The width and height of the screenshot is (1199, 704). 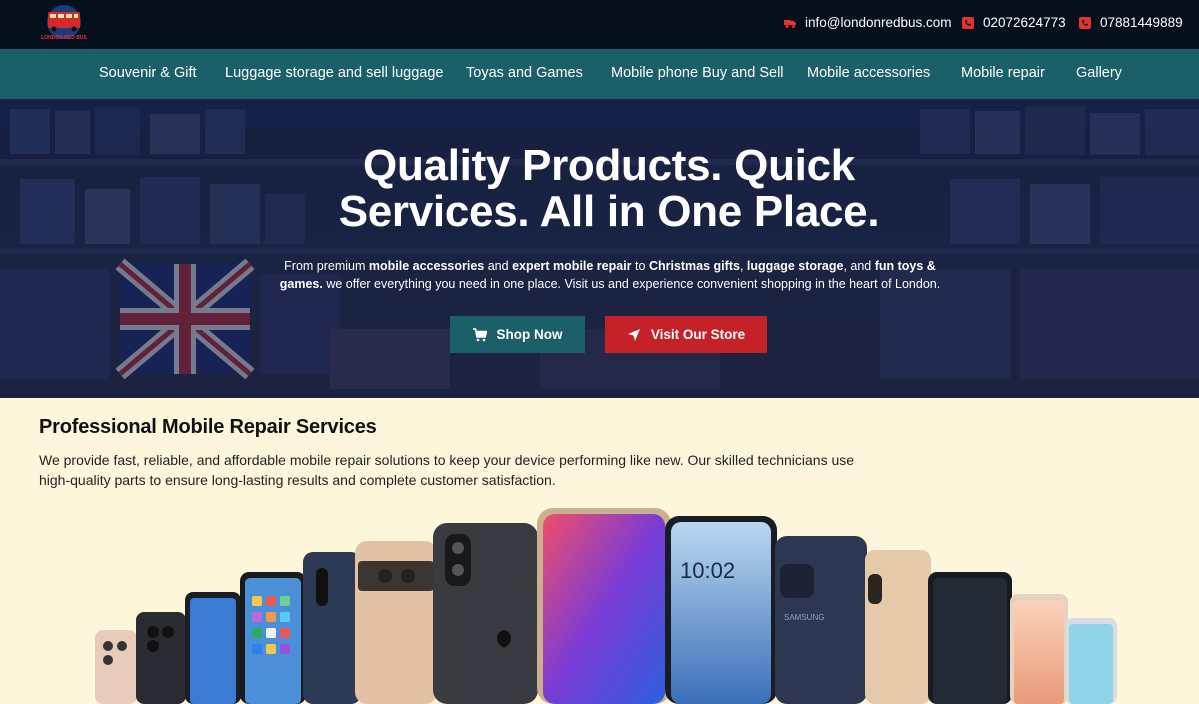 I want to click on nav-item-gallery: Gallery, so click(x=1099, y=73).